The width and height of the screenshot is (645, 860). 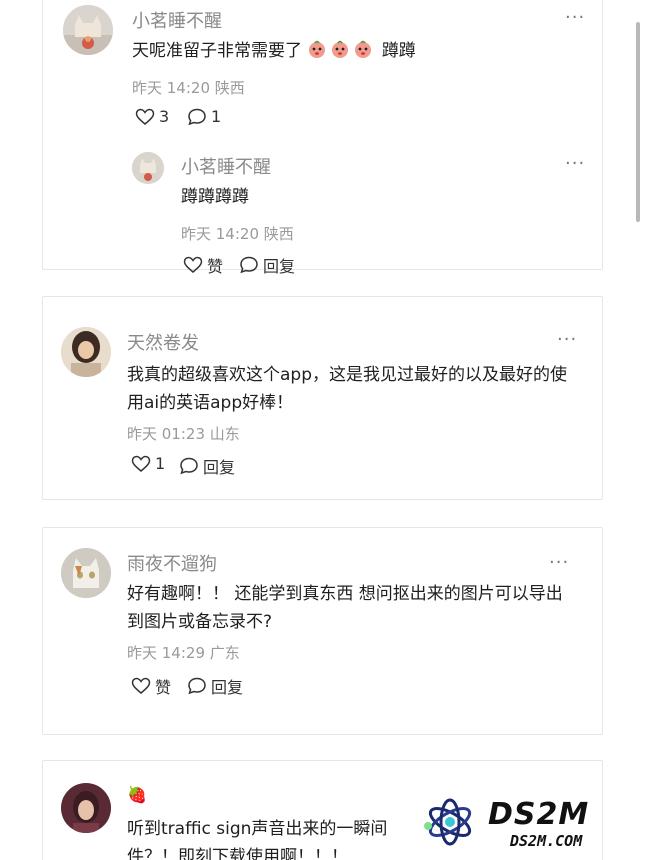 I want to click on like-button: 赞, so click(x=151, y=686).